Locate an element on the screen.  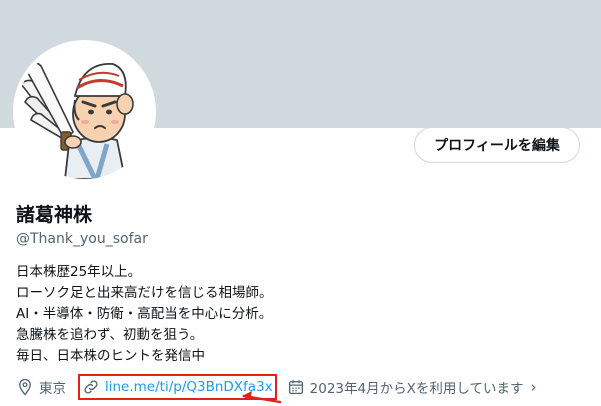
arrow-annotation is located at coordinates (262, 397).